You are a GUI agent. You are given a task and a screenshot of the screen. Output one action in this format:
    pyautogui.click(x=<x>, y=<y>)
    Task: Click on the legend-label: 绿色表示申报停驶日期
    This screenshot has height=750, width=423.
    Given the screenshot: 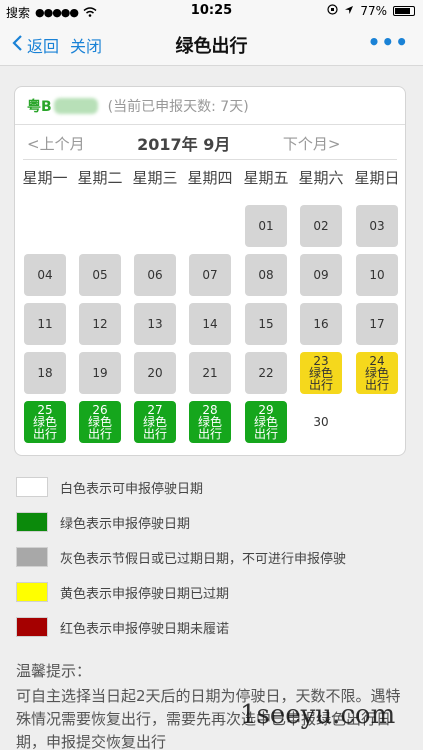 What is the action you would take?
    pyautogui.click(x=125, y=524)
    